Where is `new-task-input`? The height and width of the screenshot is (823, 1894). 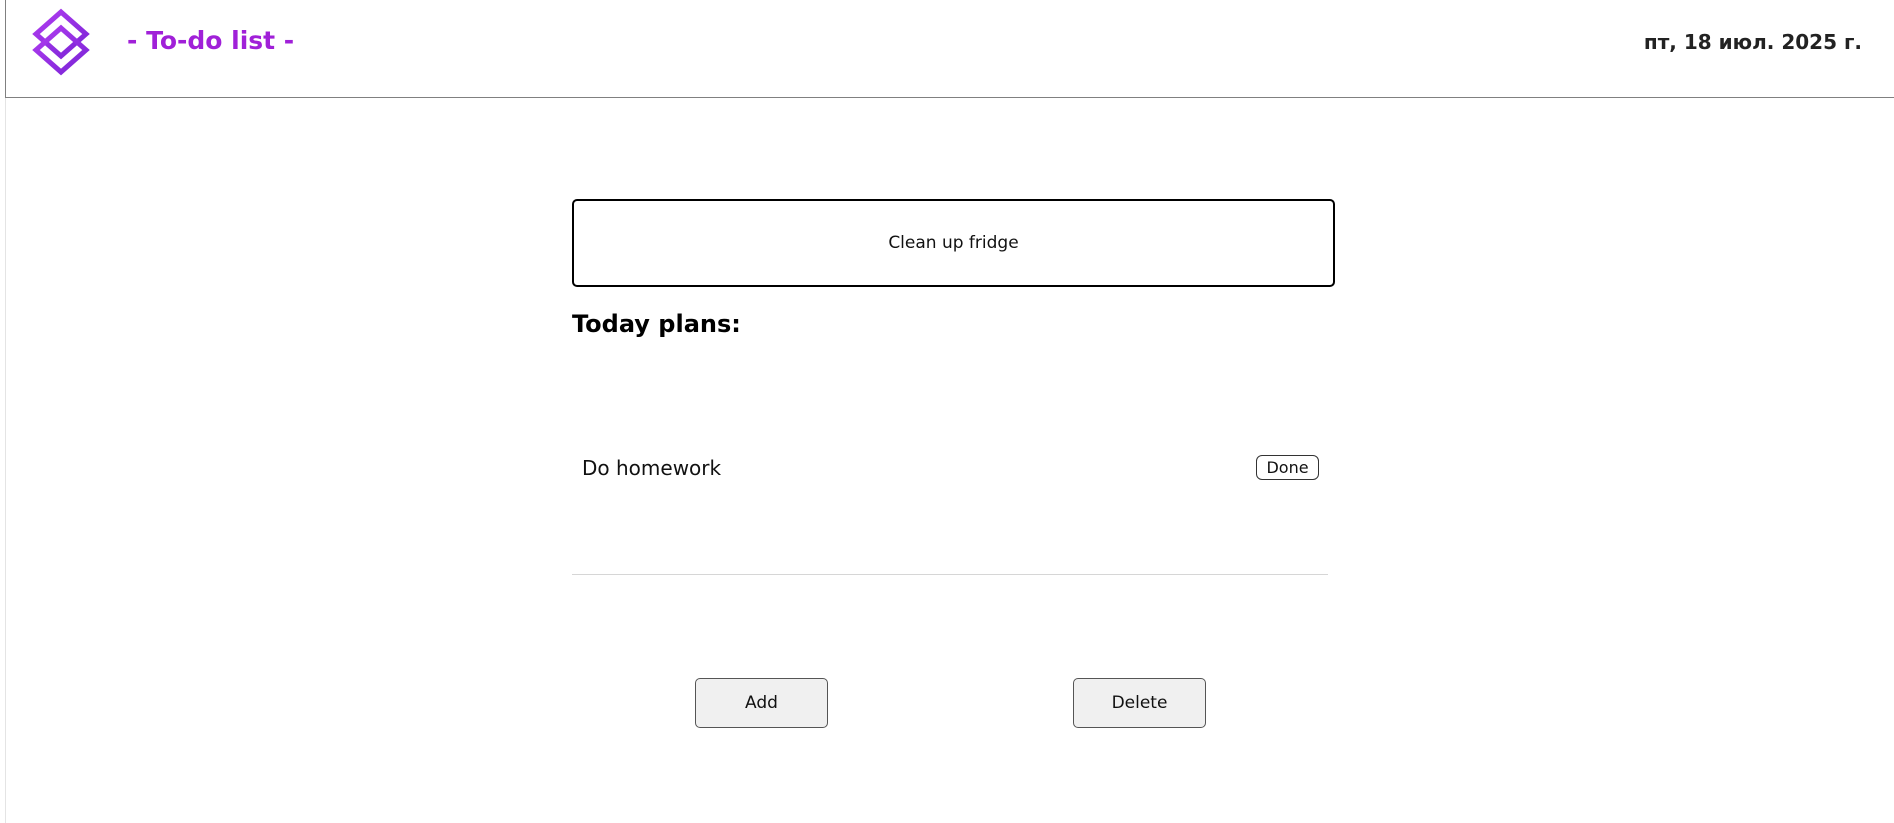 new-task-input is located at coordinates (953, 243).